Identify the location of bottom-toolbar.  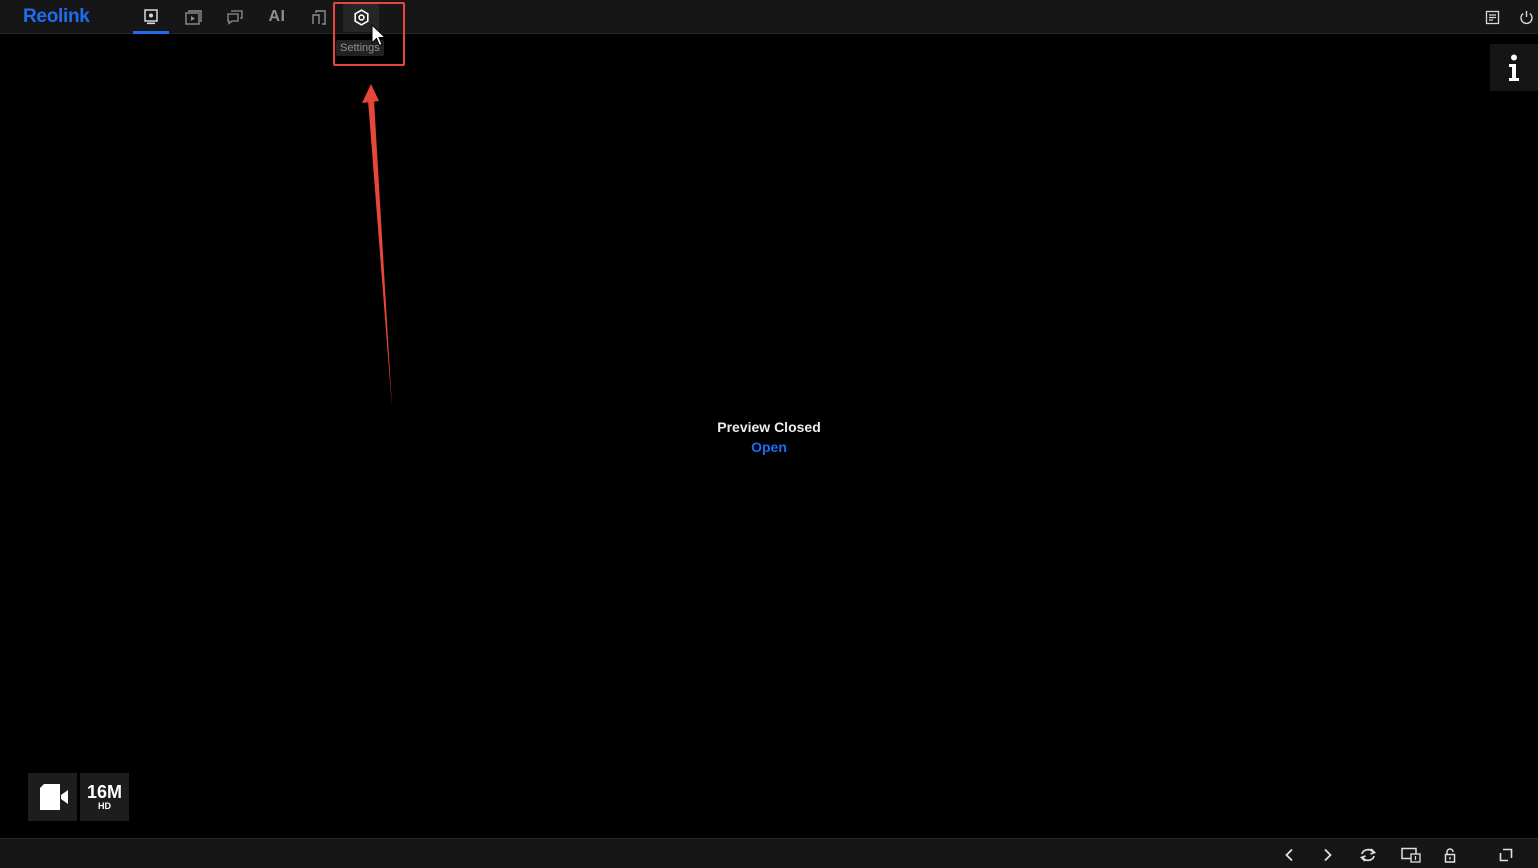
(769, 853).